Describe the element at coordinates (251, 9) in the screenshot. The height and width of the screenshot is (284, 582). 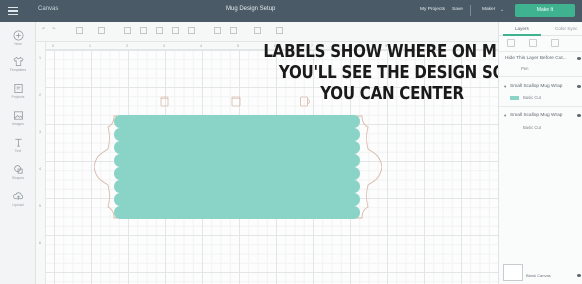
I see `project-title: Mug Design Setup` at that location.